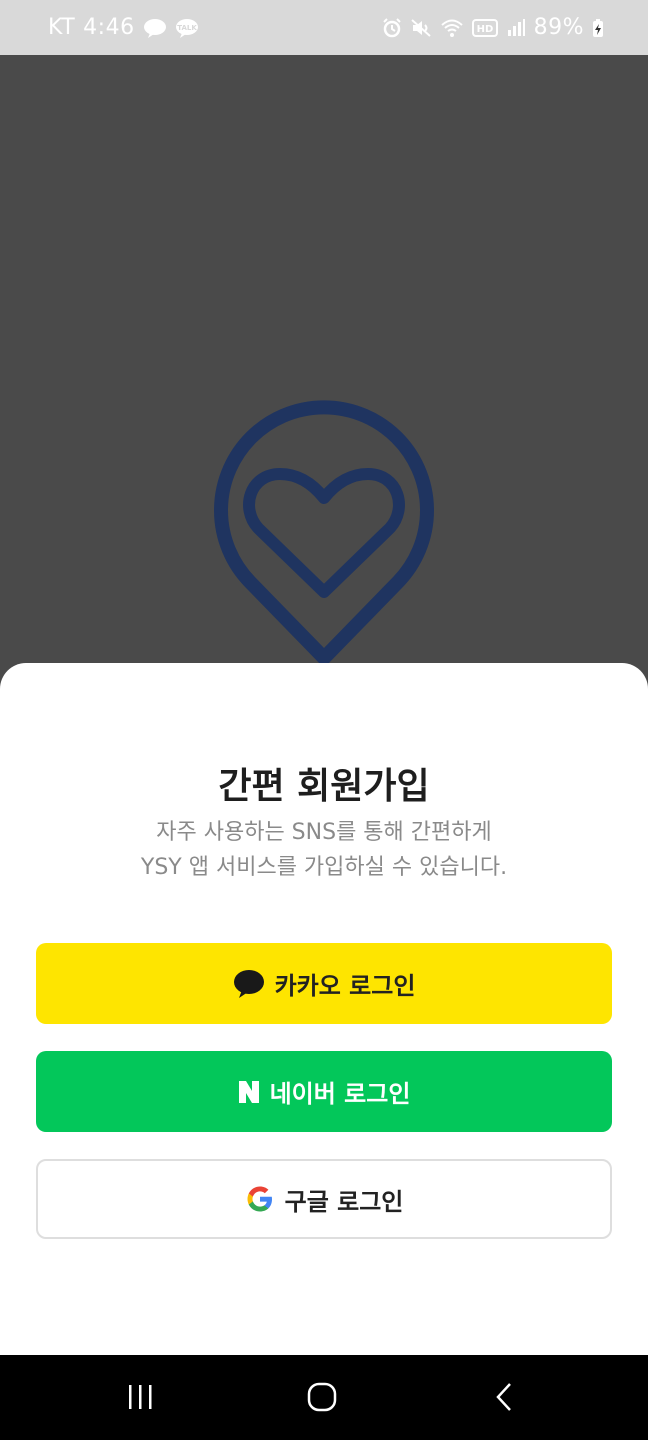  I want to click on talk-icon: TALK, so click(187, 28).